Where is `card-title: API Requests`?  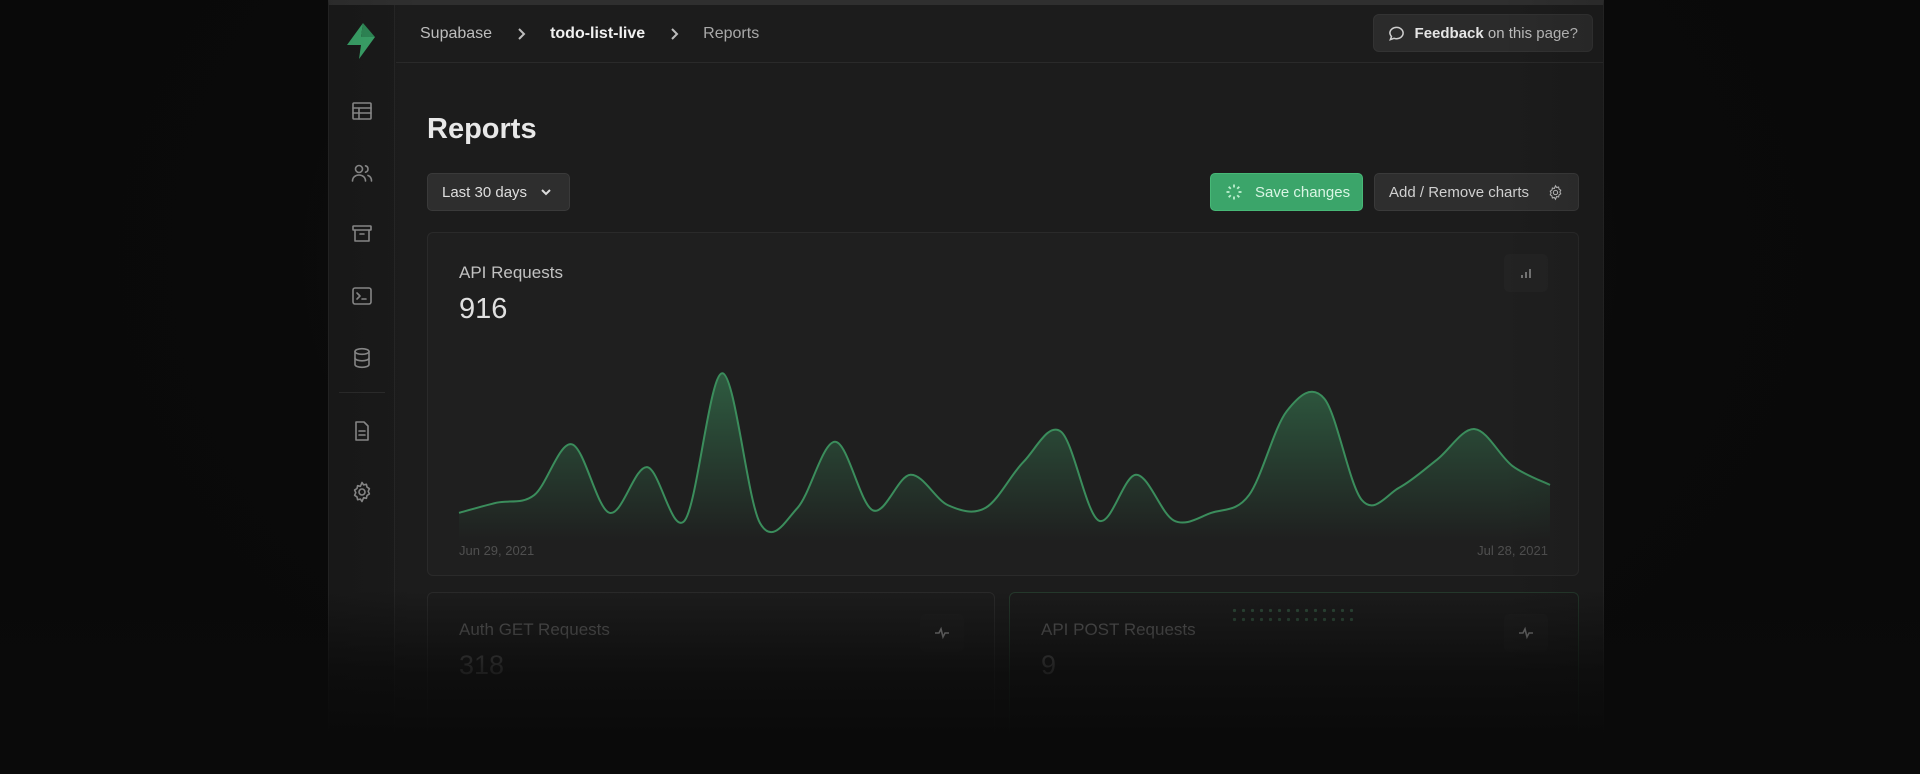
card-title: API Requests is located at coordinates (511, 272).